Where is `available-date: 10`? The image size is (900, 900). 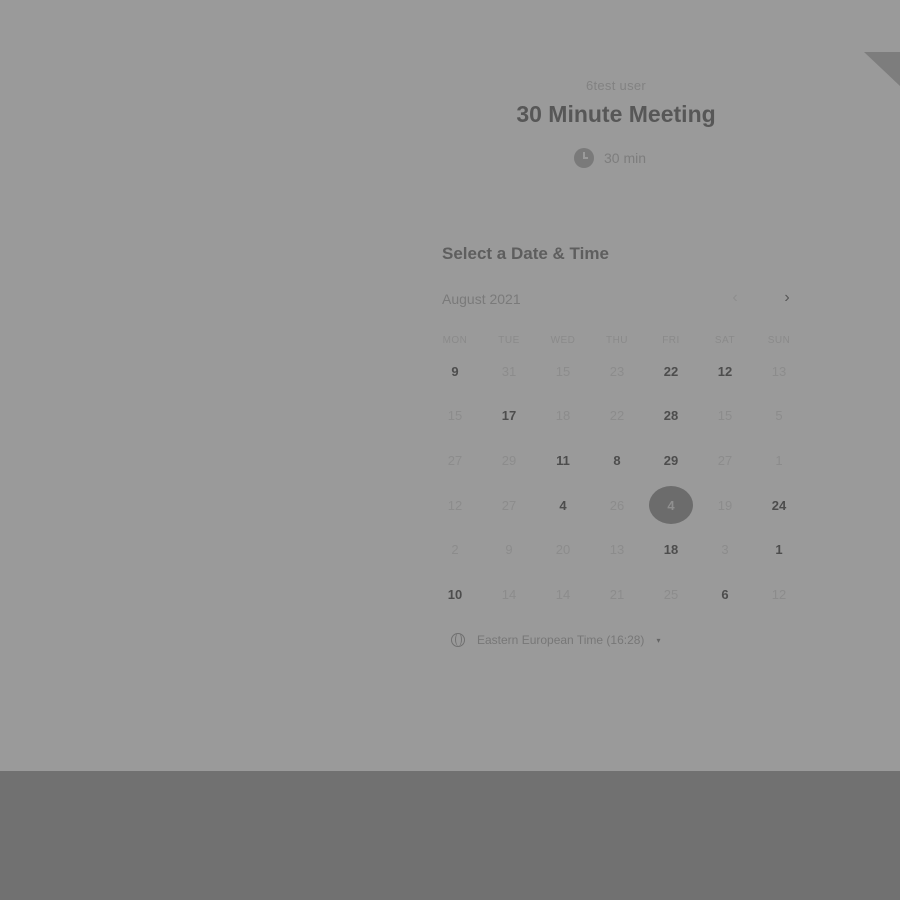
available-date: 10 is located at coordinates (455, 594).